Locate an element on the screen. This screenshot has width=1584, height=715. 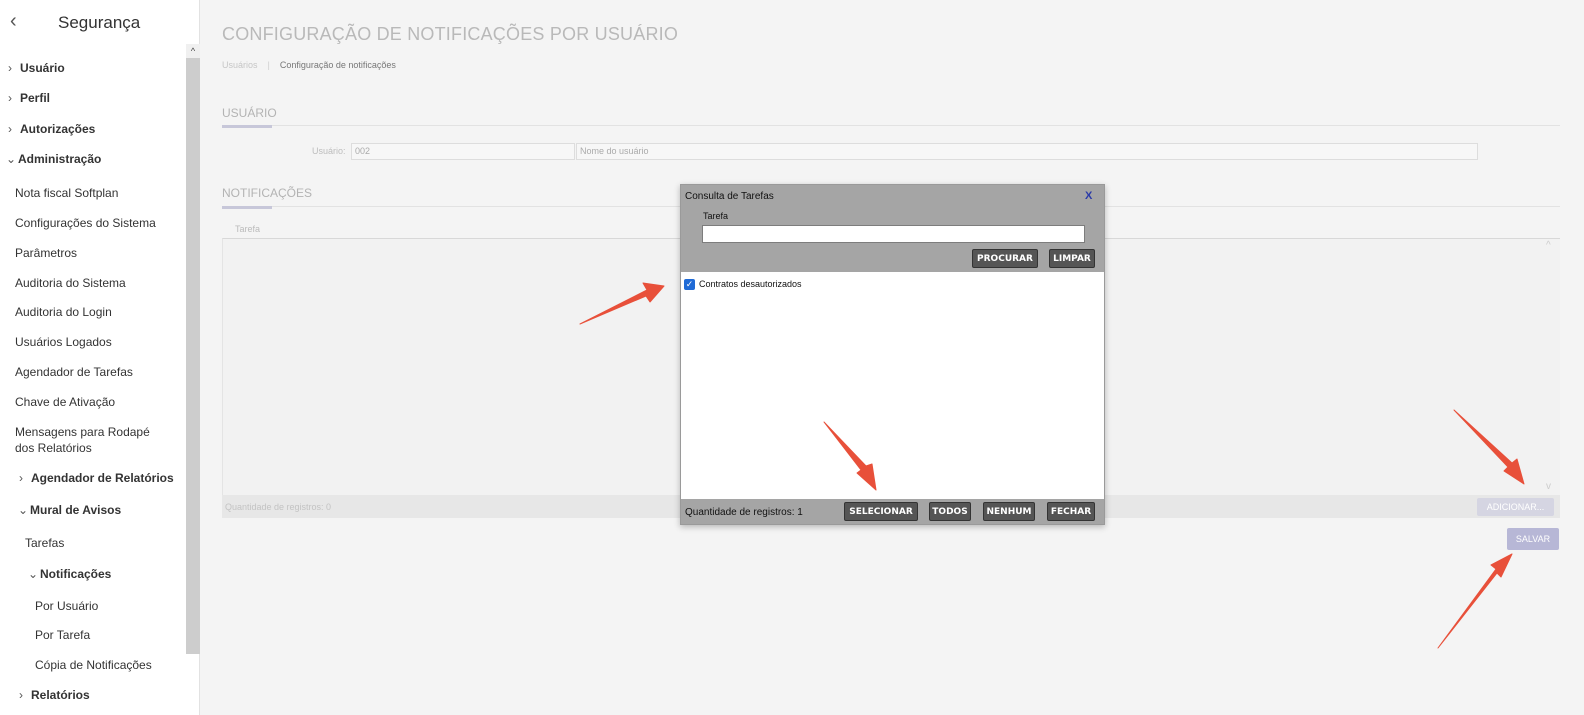
sidebar-item-auditoria-login: Auditoria do Login is located at coordinates (63, 312).